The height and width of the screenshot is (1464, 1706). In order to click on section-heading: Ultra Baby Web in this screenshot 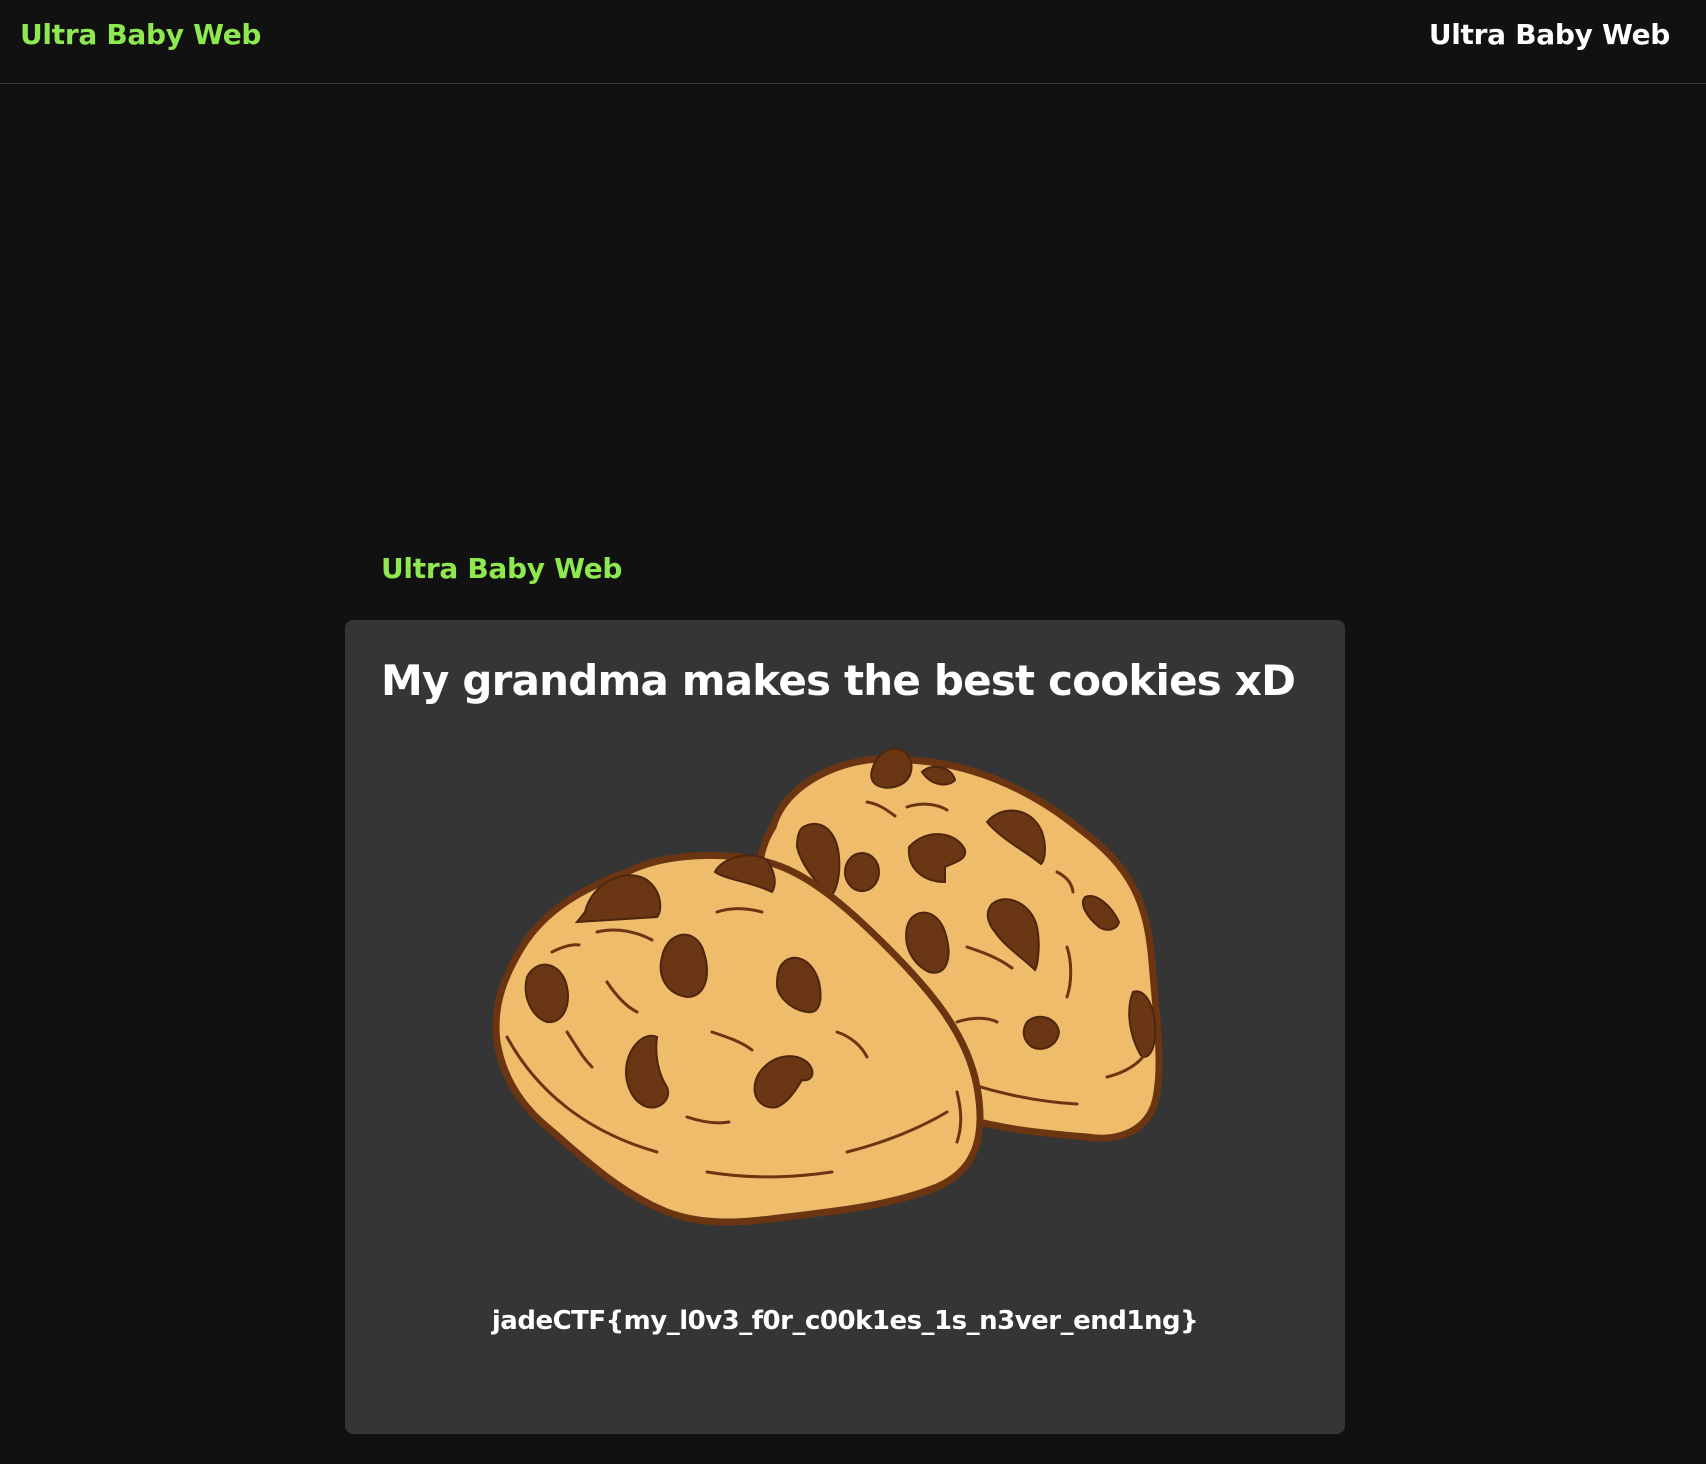, I will do `click(502, 568)`.